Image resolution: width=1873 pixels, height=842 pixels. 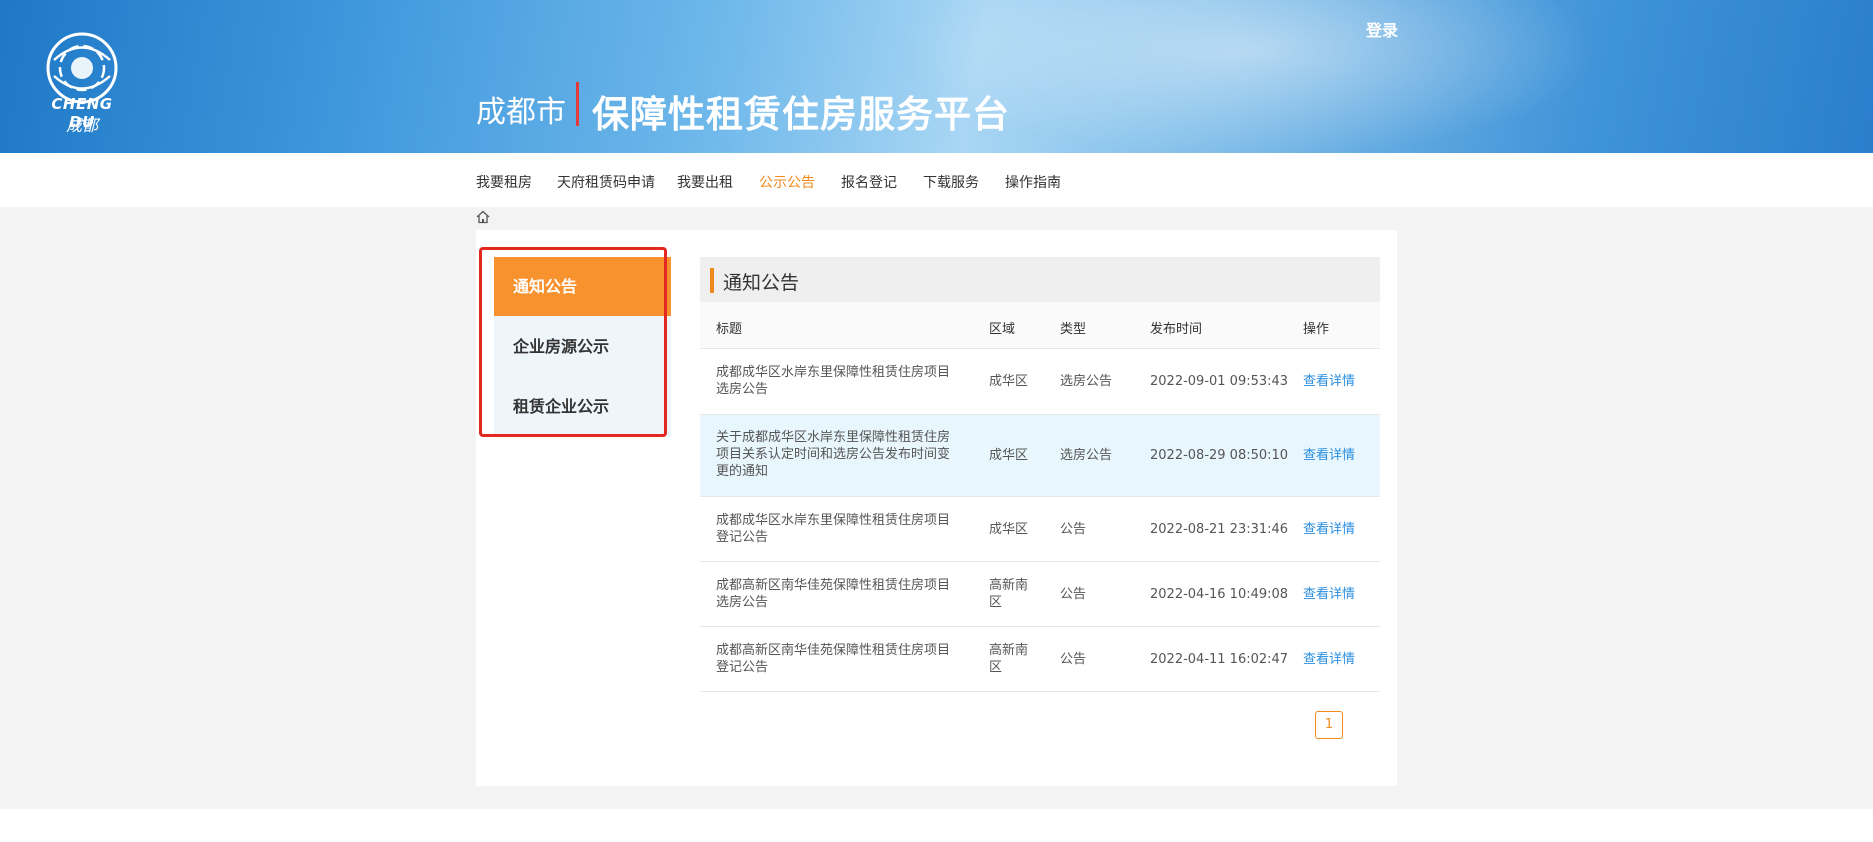 I want to click on table-header, so click(x=1040, y=325).